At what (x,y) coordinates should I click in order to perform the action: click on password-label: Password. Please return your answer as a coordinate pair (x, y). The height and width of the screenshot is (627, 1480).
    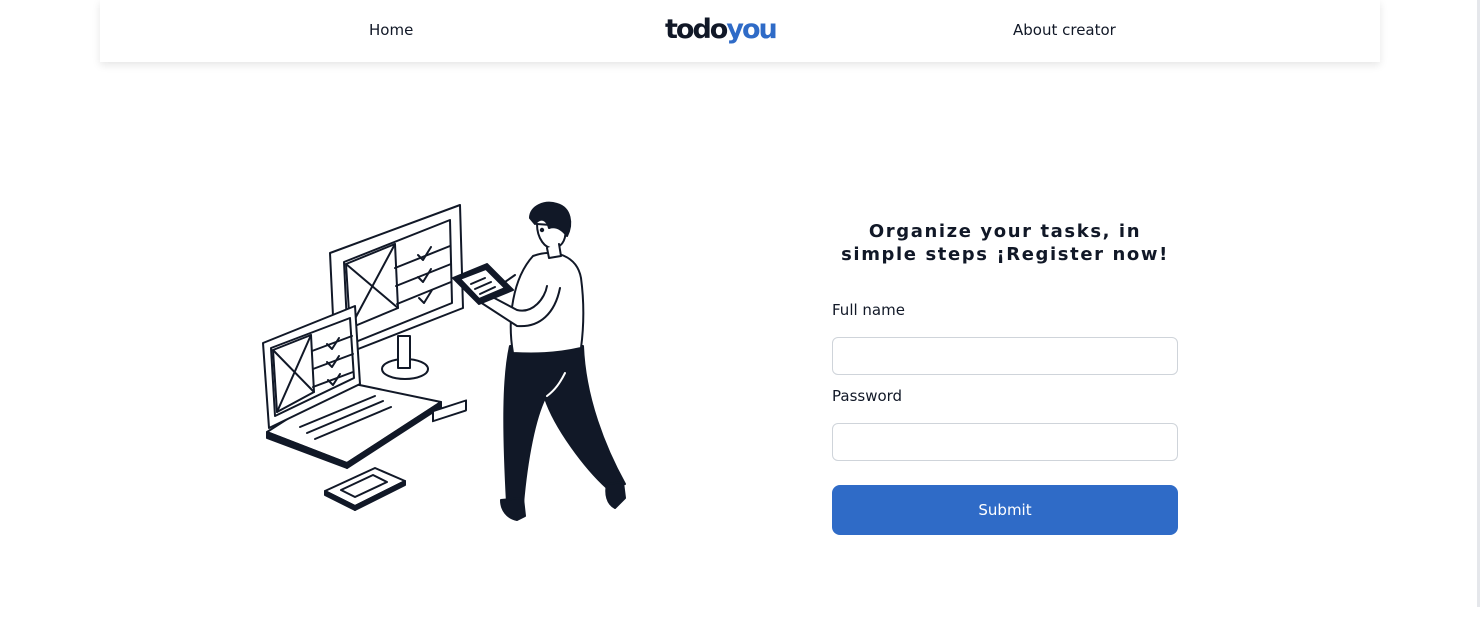
    Looking at the image, I should click on (867, 396).